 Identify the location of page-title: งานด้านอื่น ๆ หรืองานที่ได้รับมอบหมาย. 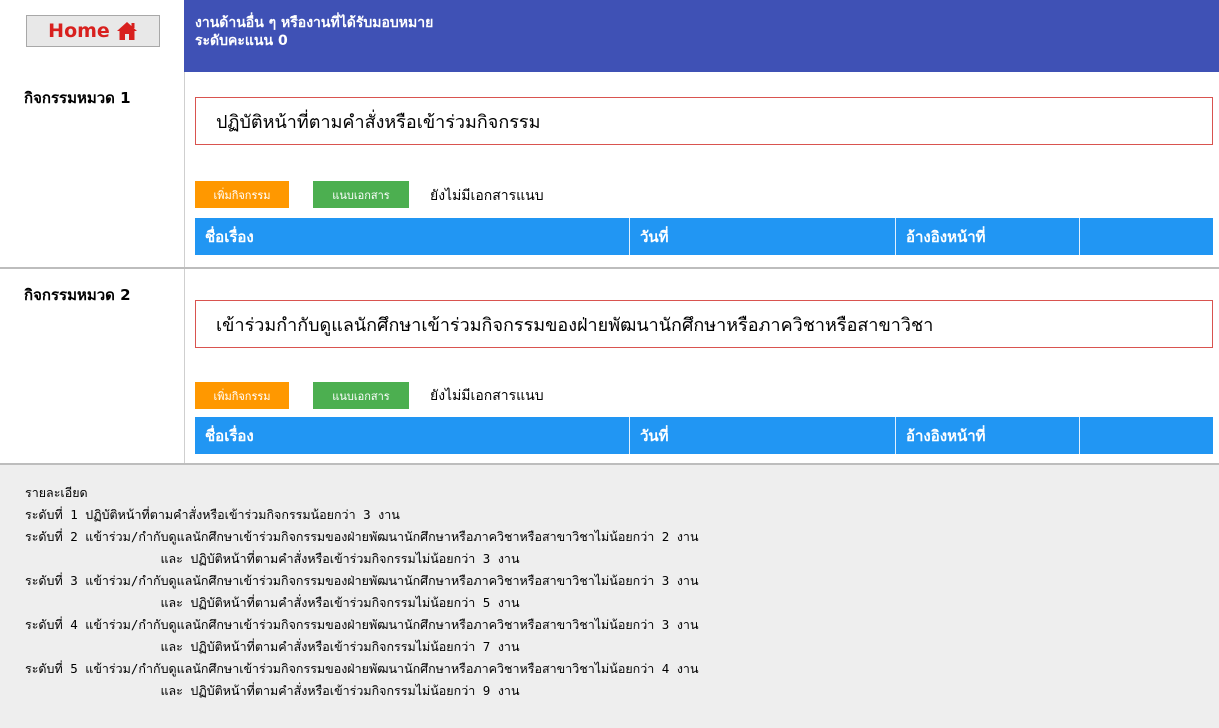
(314, 23).